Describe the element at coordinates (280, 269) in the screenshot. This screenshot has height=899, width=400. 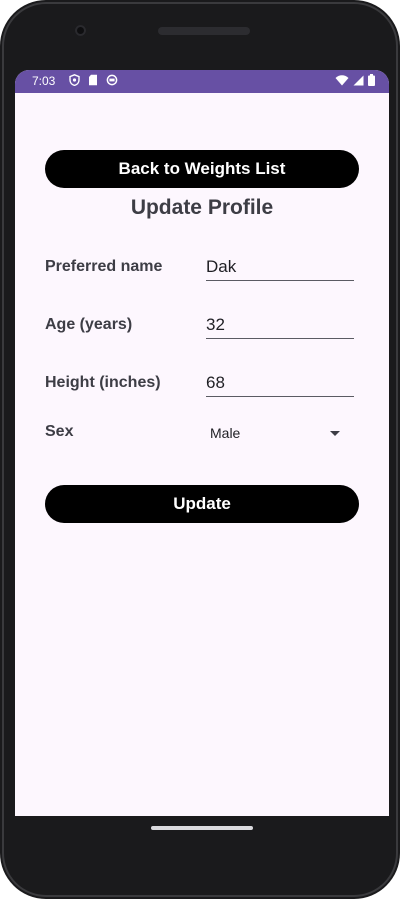
I see `preferred-name-input: Dak` at that location.